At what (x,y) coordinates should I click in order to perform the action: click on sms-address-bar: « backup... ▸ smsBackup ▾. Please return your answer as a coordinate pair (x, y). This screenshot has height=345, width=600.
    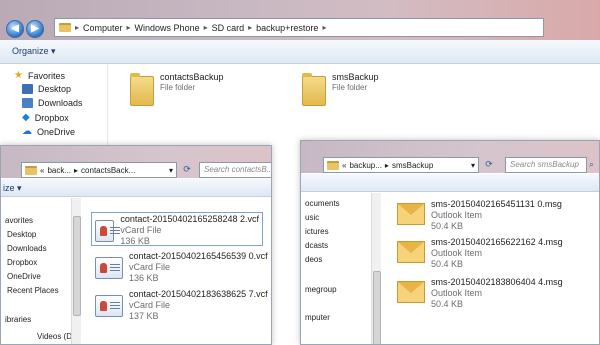
    Looking at the image, I should click on (401, 165).